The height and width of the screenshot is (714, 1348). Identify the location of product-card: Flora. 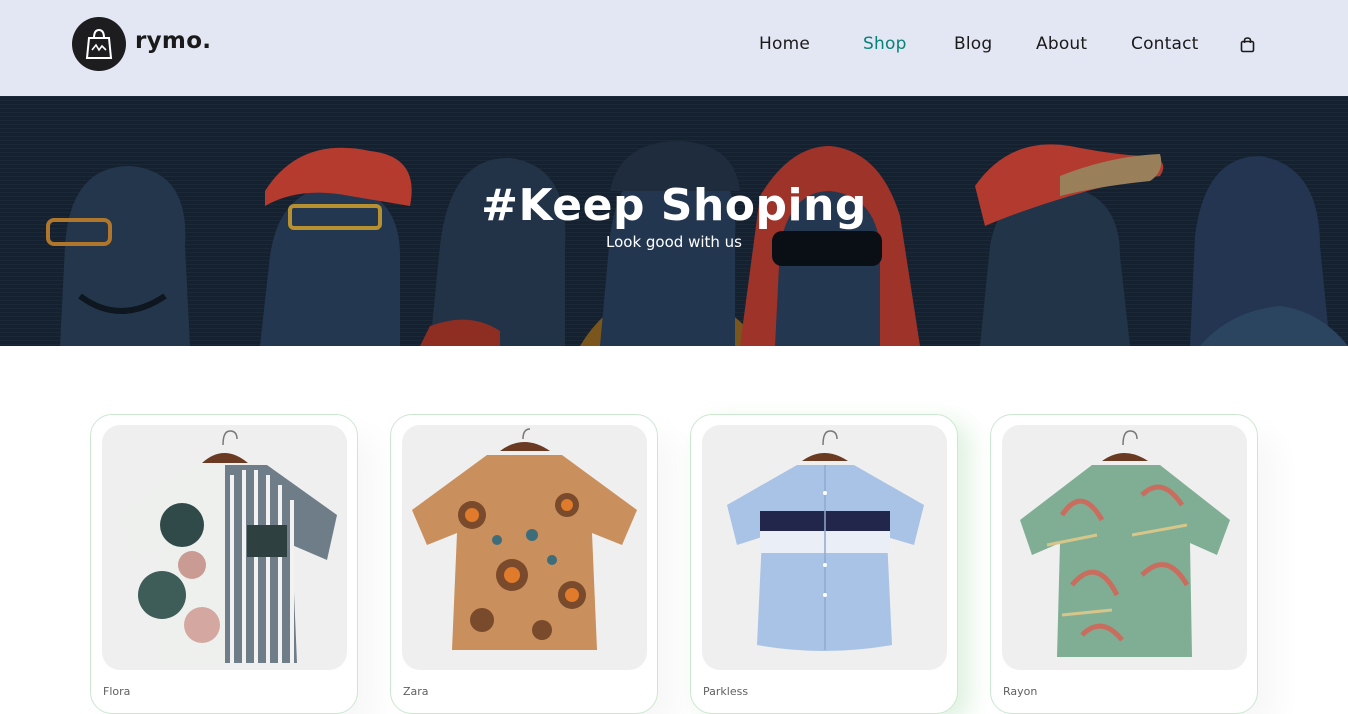
(224, 564).